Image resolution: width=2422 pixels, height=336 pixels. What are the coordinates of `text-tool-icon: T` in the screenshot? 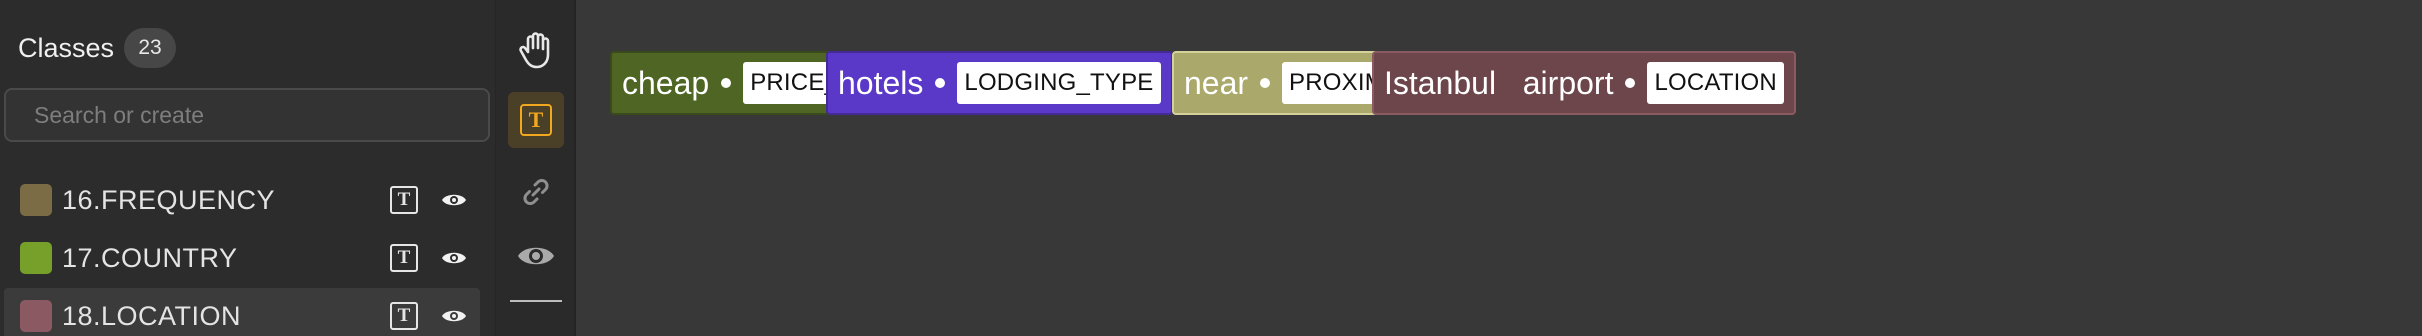 It's located at (536, 120).